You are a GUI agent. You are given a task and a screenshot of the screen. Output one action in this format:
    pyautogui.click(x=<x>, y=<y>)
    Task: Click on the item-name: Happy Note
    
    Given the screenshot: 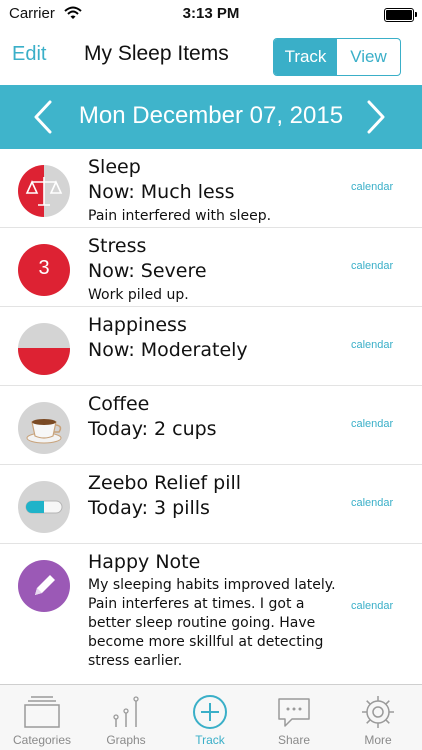 What is the action you would take?
    pyautogui.click(x=144, y=562)
    